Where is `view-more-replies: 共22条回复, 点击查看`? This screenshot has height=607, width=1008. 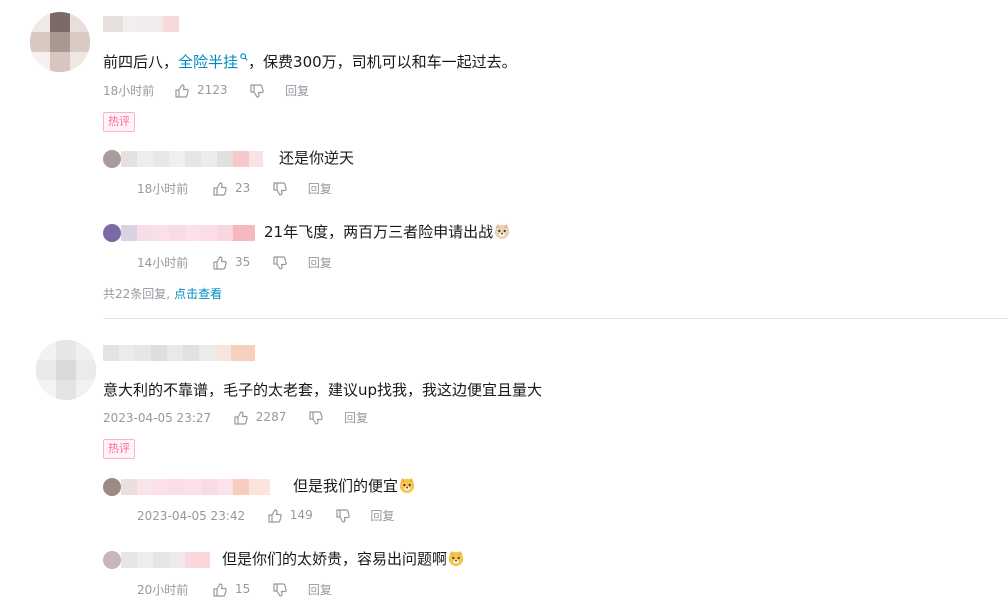 view-more-replies: 共22条回复, 点击查看 is located at coordinates (162, 293).